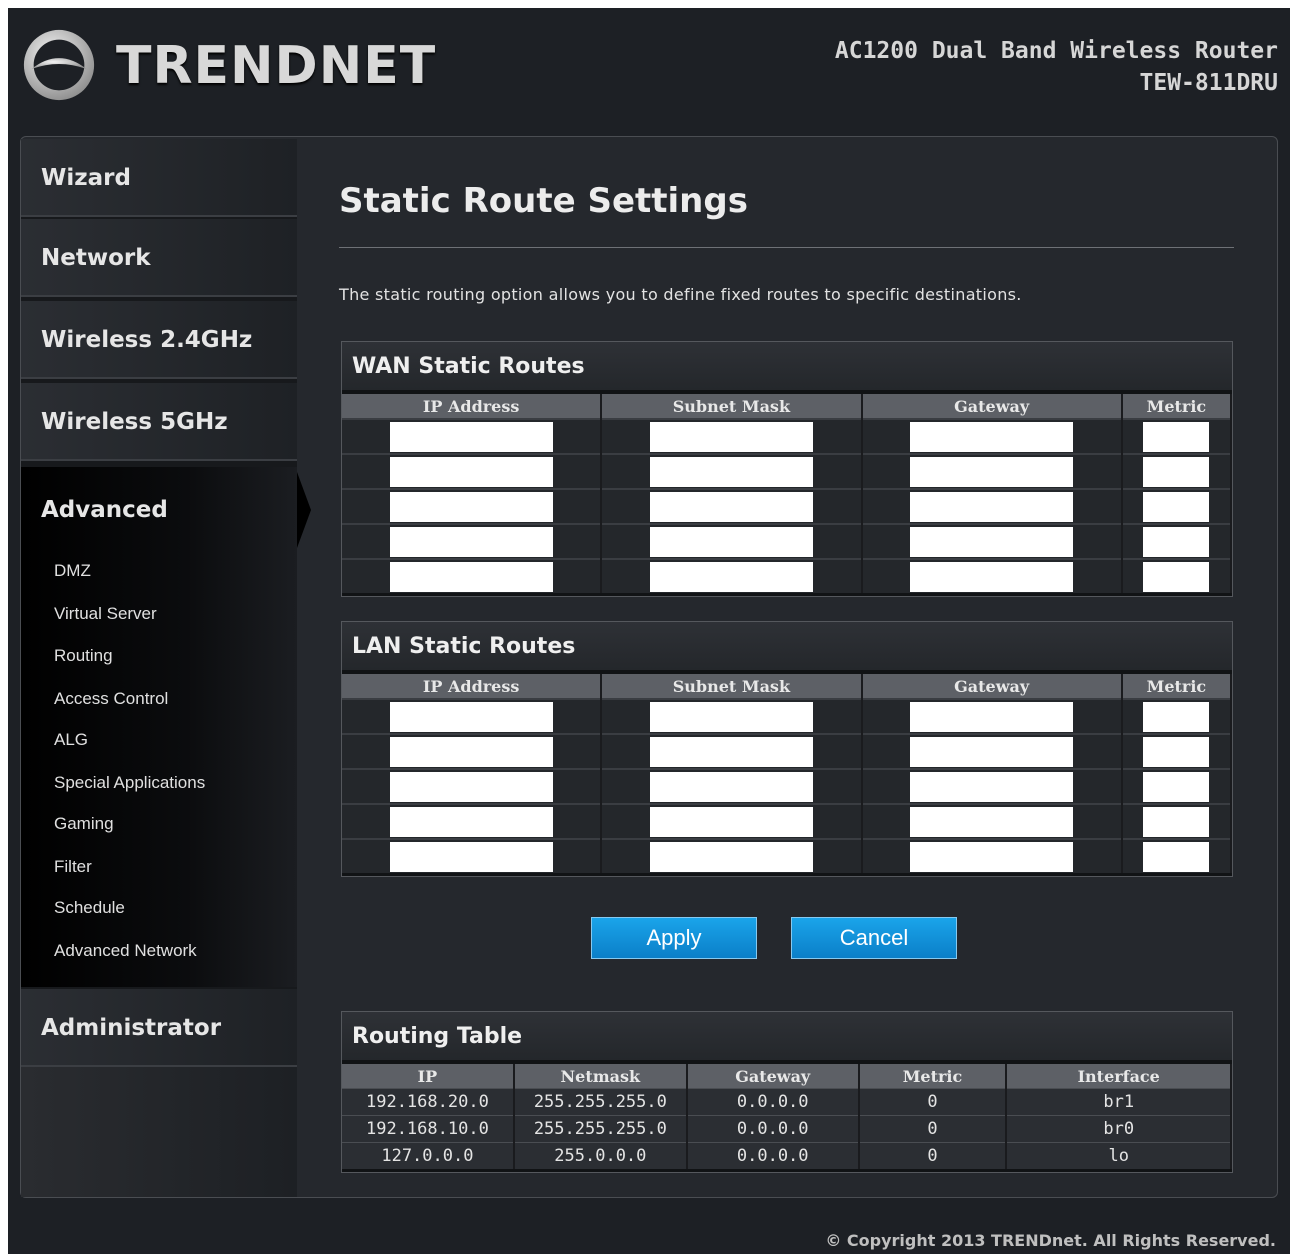  Describe the element at coordinates (159, 178) in the screenshot. I see `nav-wizard: Wizard` at that location.